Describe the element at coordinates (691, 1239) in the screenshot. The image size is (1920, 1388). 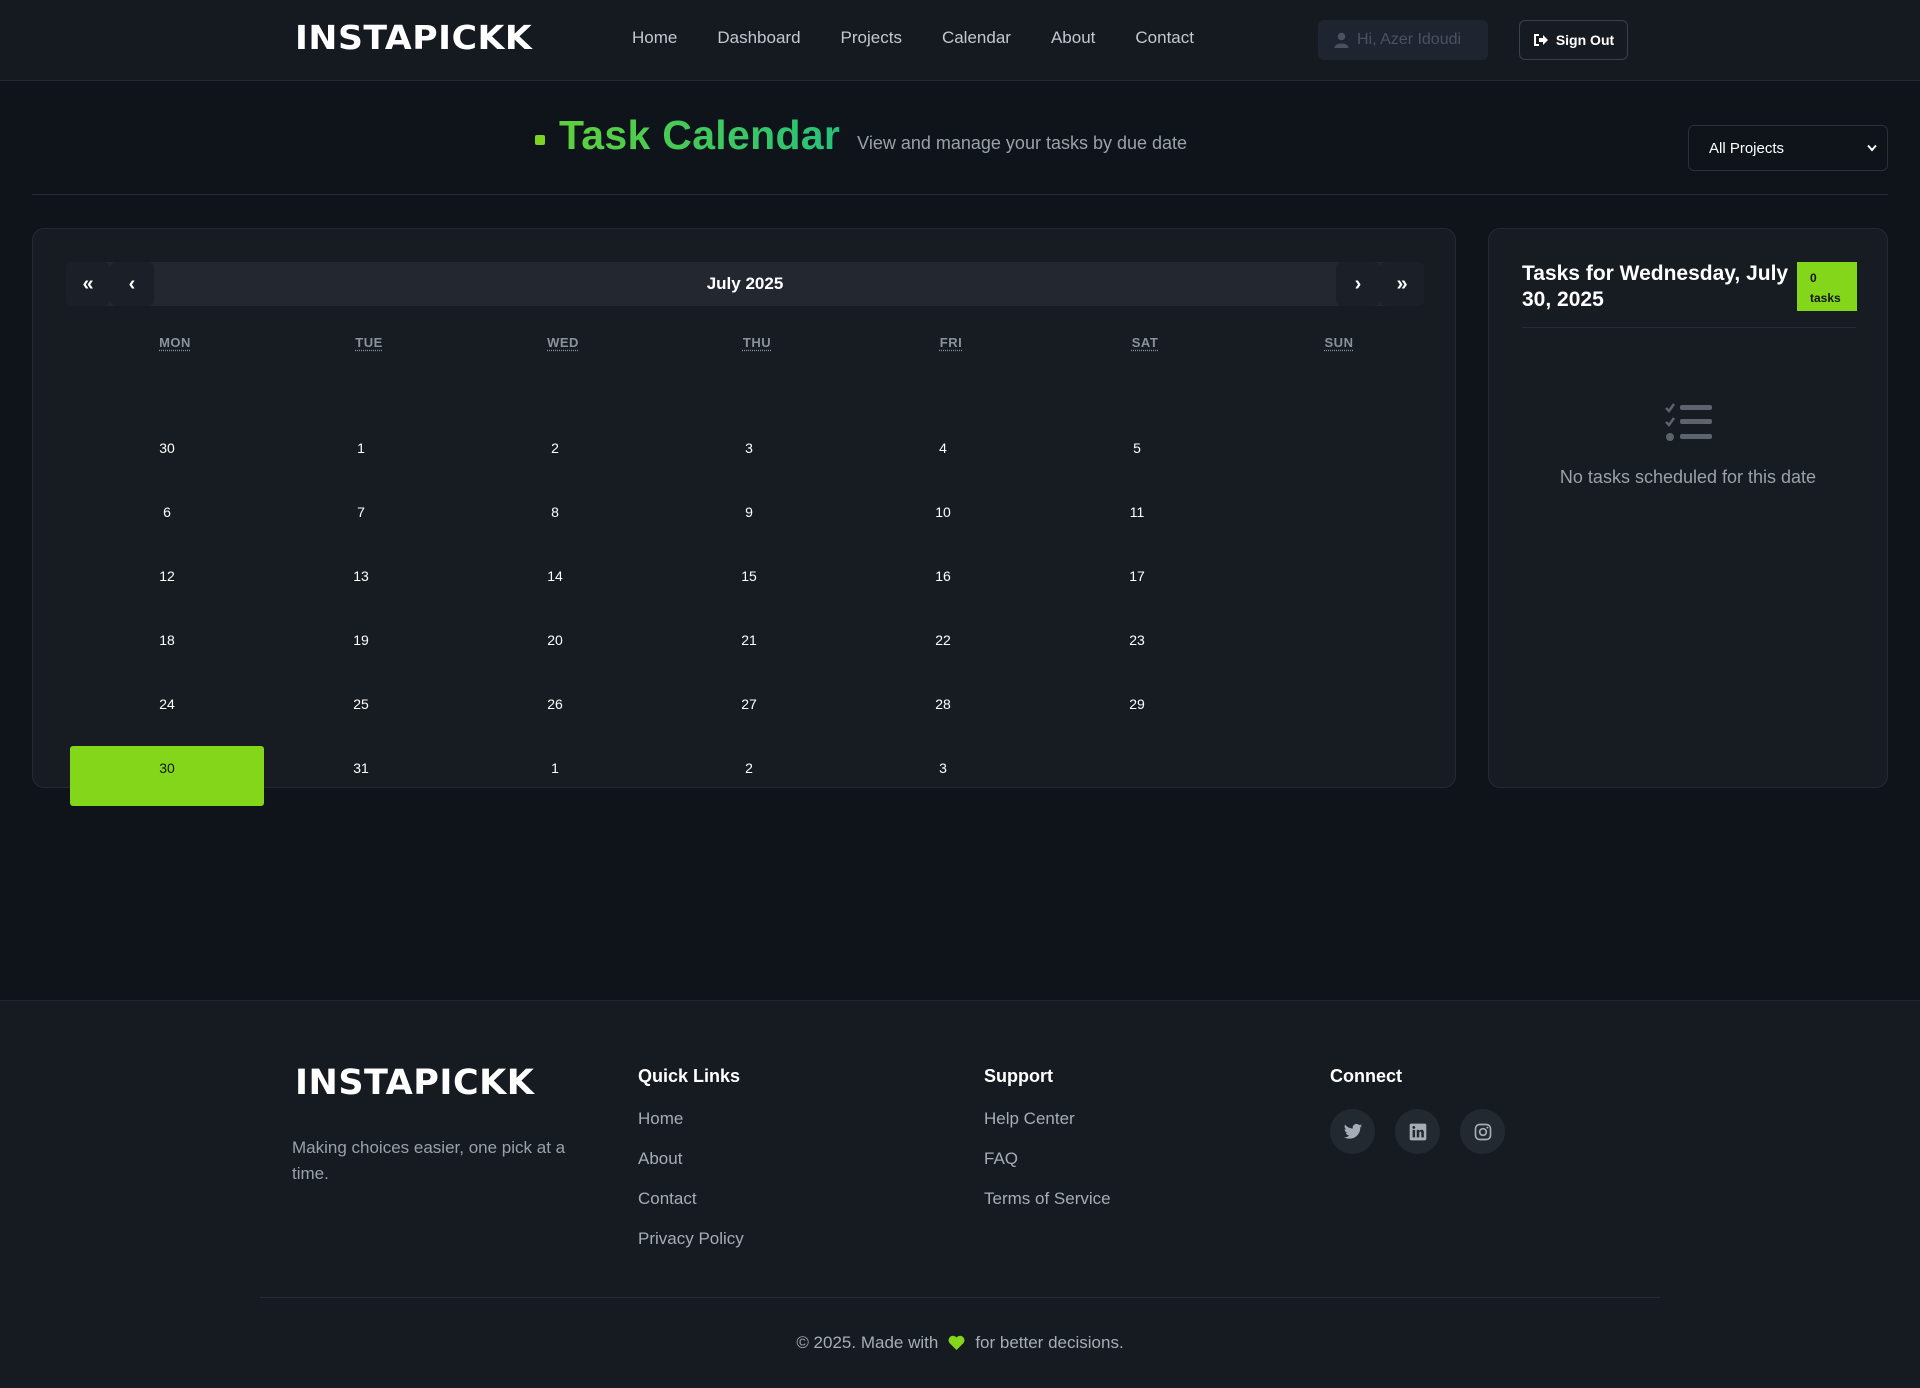
I see `footer-link-privacy-policy: Privacy Policy` at that location.